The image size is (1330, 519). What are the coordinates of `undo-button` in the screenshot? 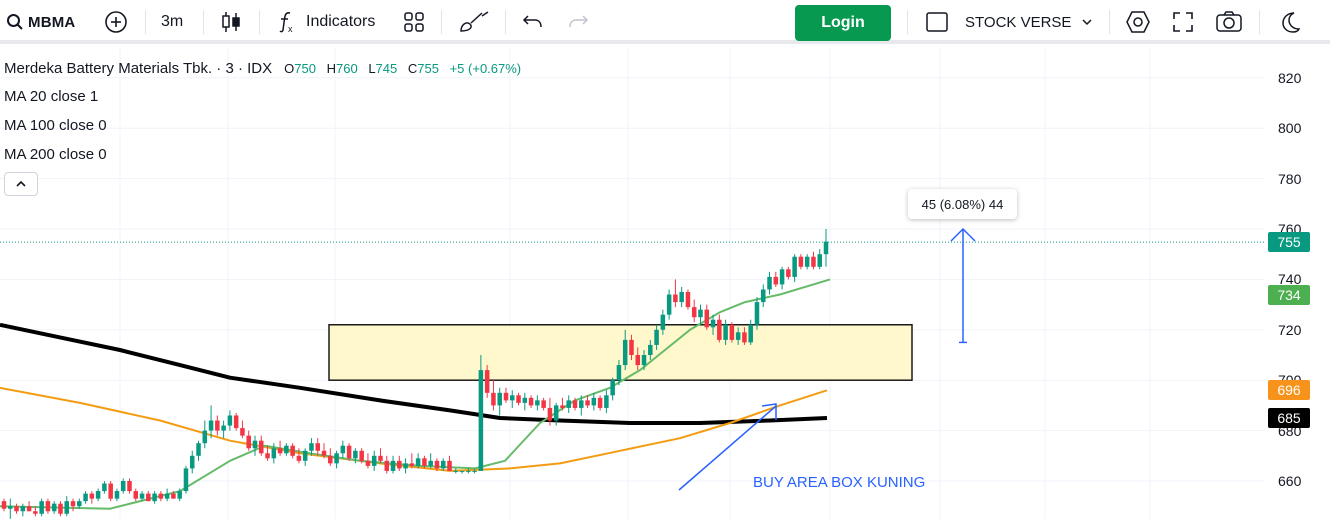 It's located at (533, 22).